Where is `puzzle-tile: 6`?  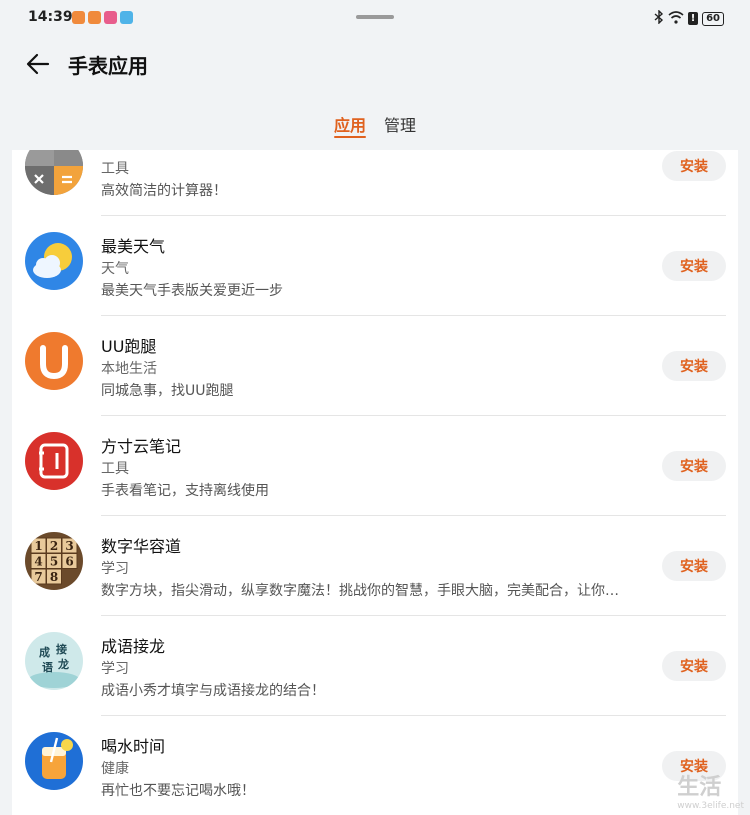
puzzle-tile: 6 is located at coordinates (69, 562).